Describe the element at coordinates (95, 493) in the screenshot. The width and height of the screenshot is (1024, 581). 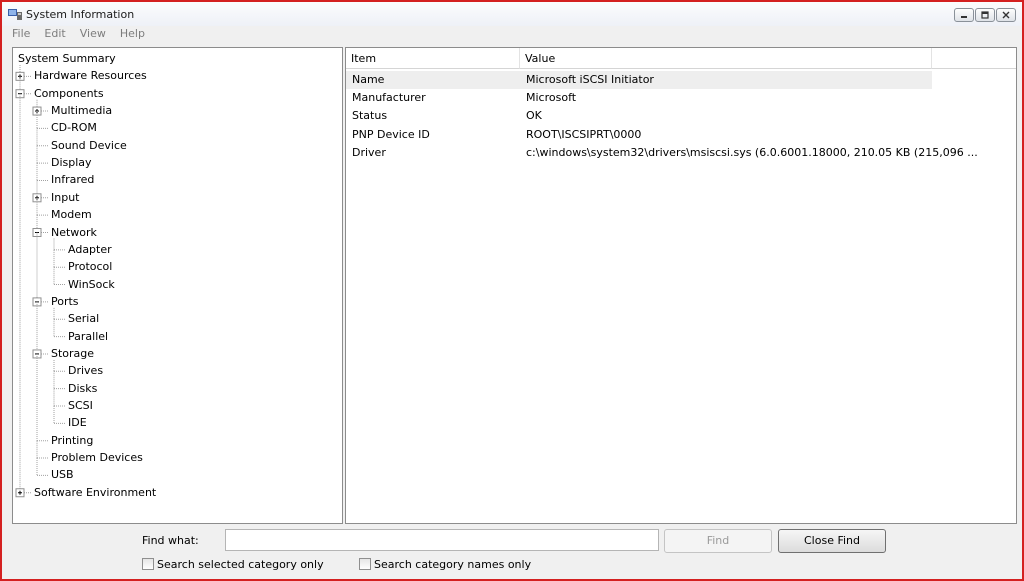
I see `tree-item-software-environment: Software Environment` at that location.